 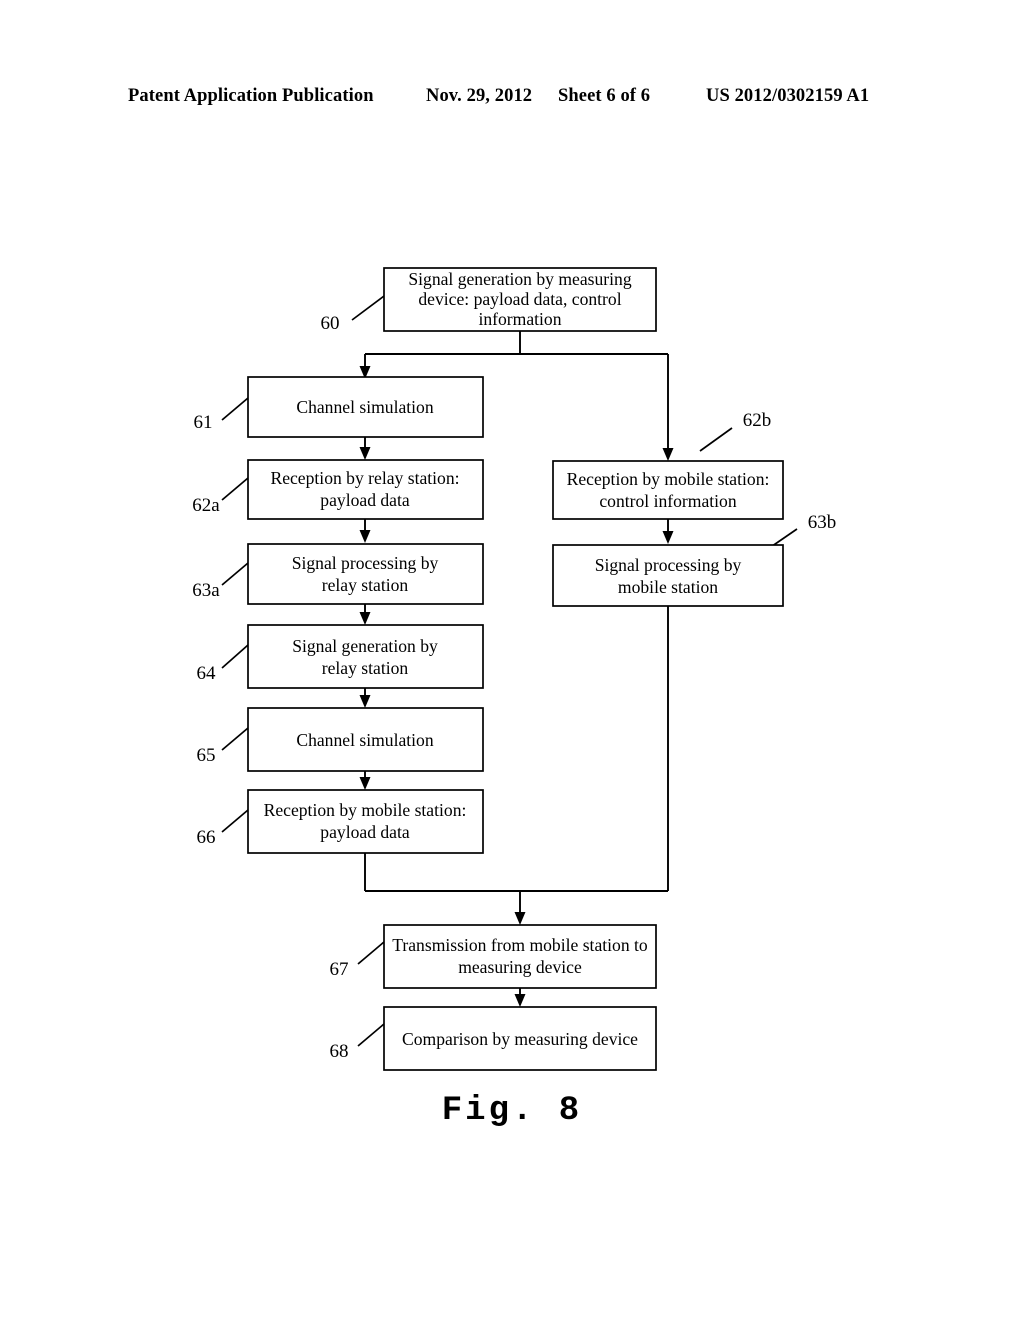 I want to click on flow-node-65: Channel simulation, so click(x=365, y=739).